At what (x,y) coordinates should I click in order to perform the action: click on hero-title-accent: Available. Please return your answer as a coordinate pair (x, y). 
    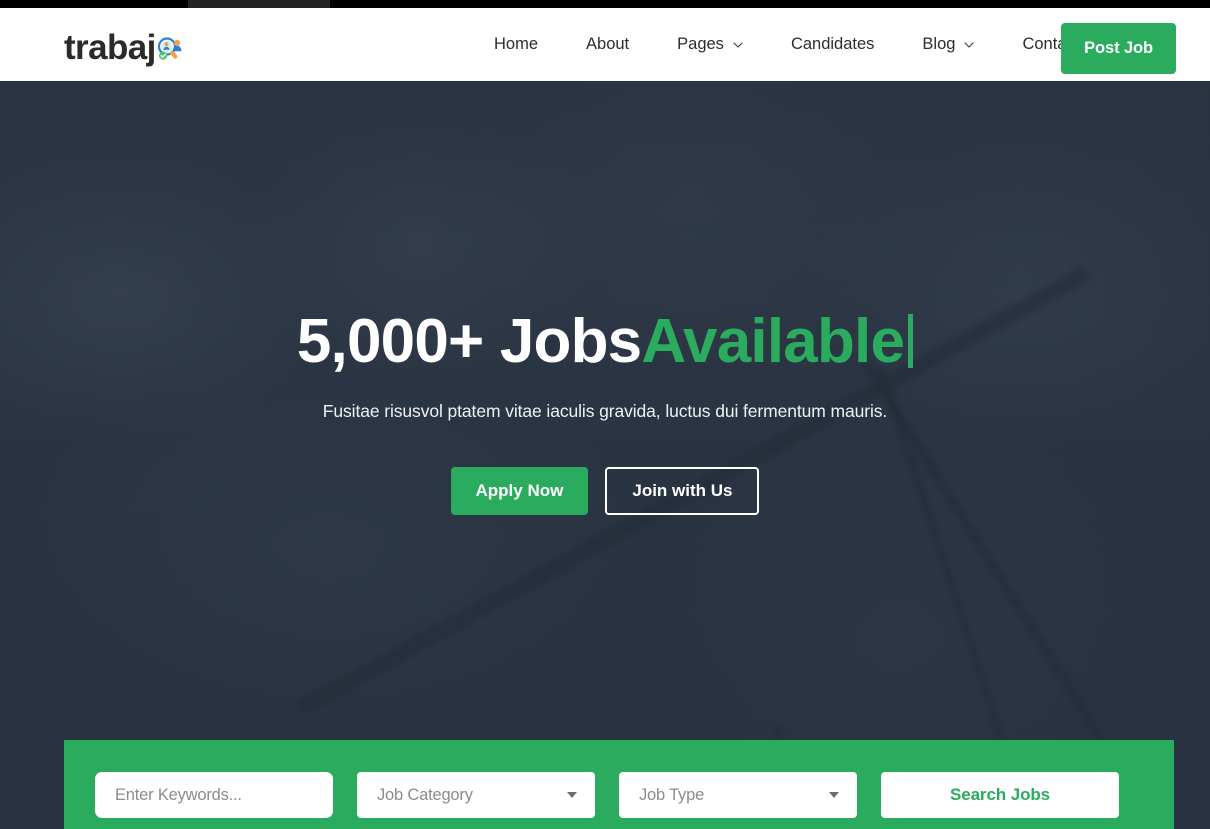
    Looking at the image, I should click on (773, 341).